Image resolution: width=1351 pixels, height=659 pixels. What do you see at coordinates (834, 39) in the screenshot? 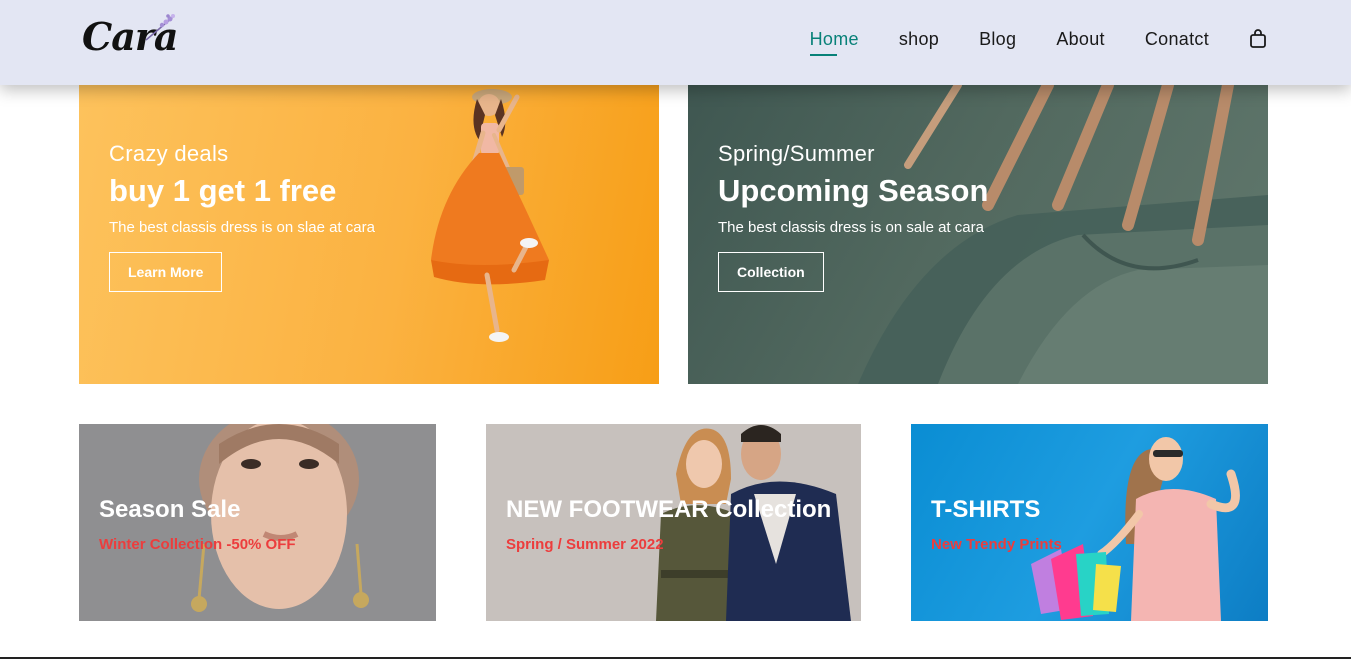
I see `nav-home: Home` at bounding box center [834, 39].